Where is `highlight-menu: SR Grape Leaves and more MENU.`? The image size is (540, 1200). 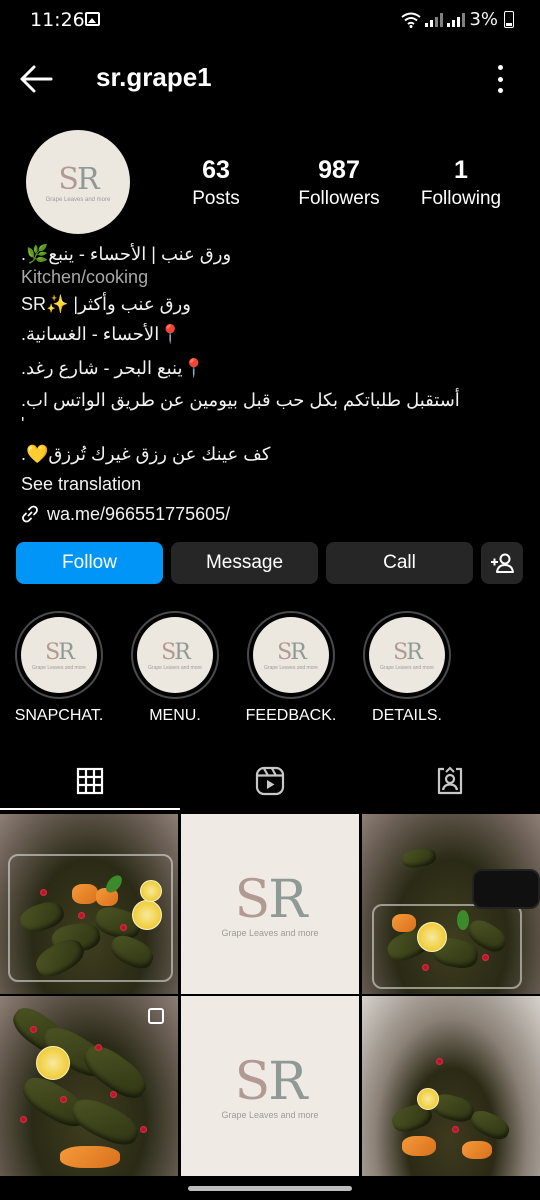 highlight-menu: SR Grape Leaves and more MENU. is located at coordinates (175, 667).